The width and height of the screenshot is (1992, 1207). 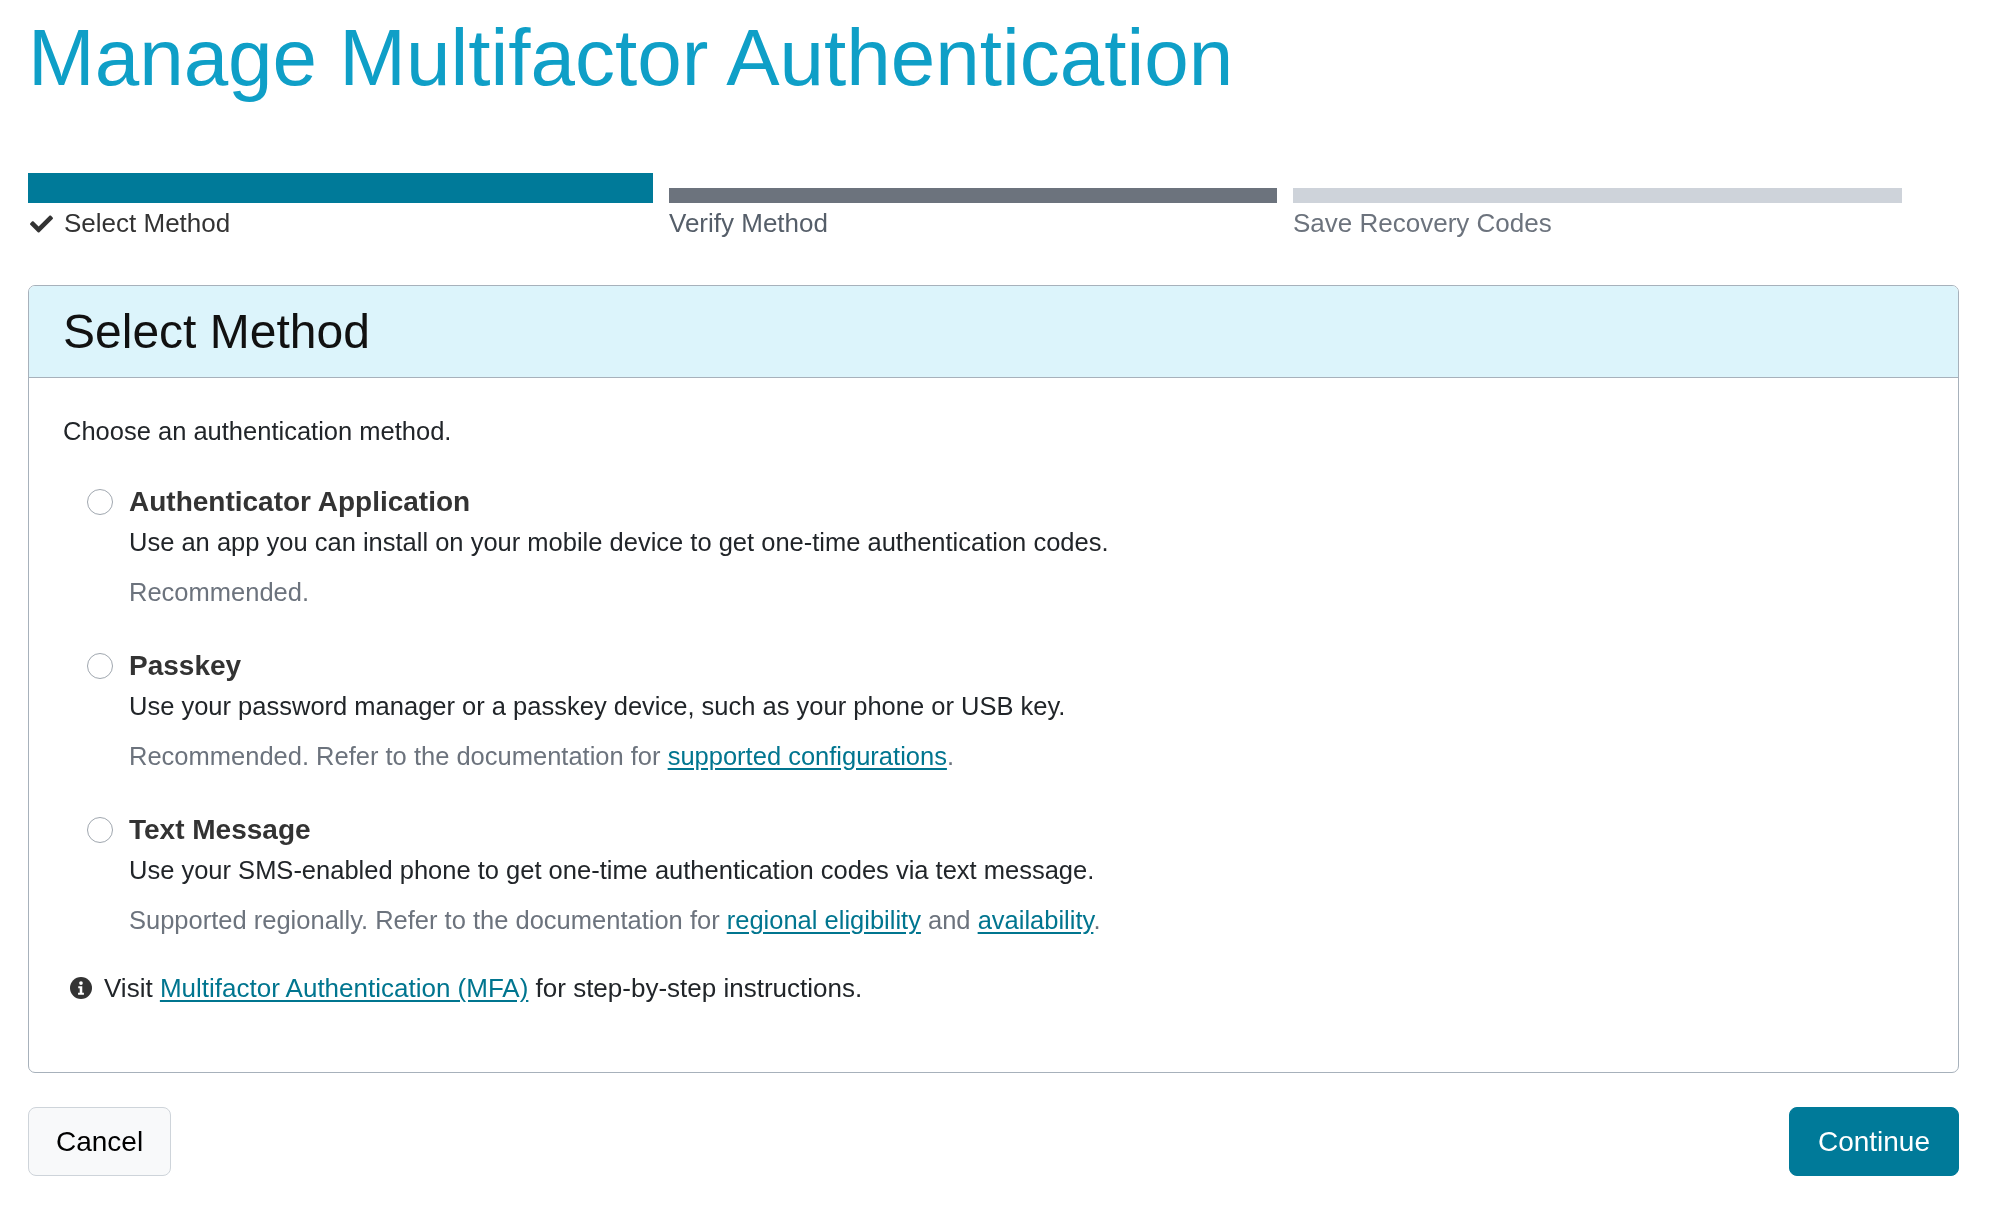 What do you see at coordinates (300, 502) in the screenshot?
I see `option-title: Authenticator Application` at bounding box center [300, 502].